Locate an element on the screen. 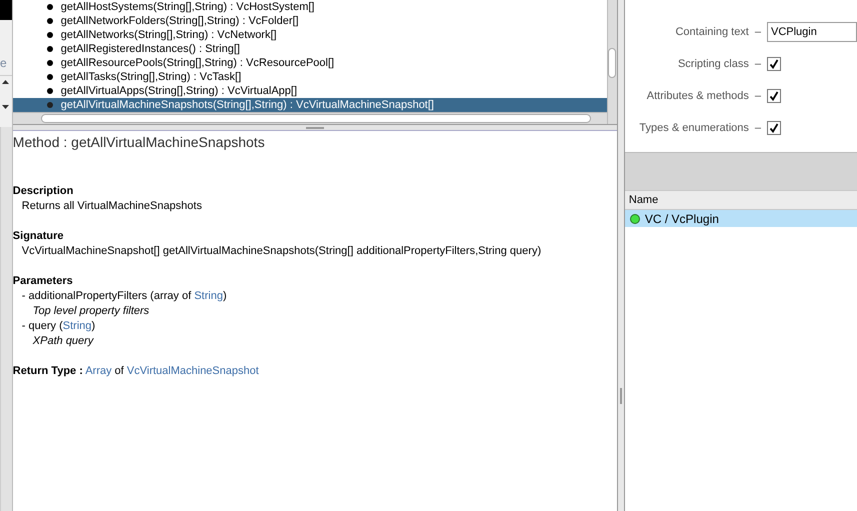 This screenshot has width=857, height=511. method-list-item: getAllVirtualApps(String[],String) : VcVirtualApp[] is located at coordinates (309, 91).